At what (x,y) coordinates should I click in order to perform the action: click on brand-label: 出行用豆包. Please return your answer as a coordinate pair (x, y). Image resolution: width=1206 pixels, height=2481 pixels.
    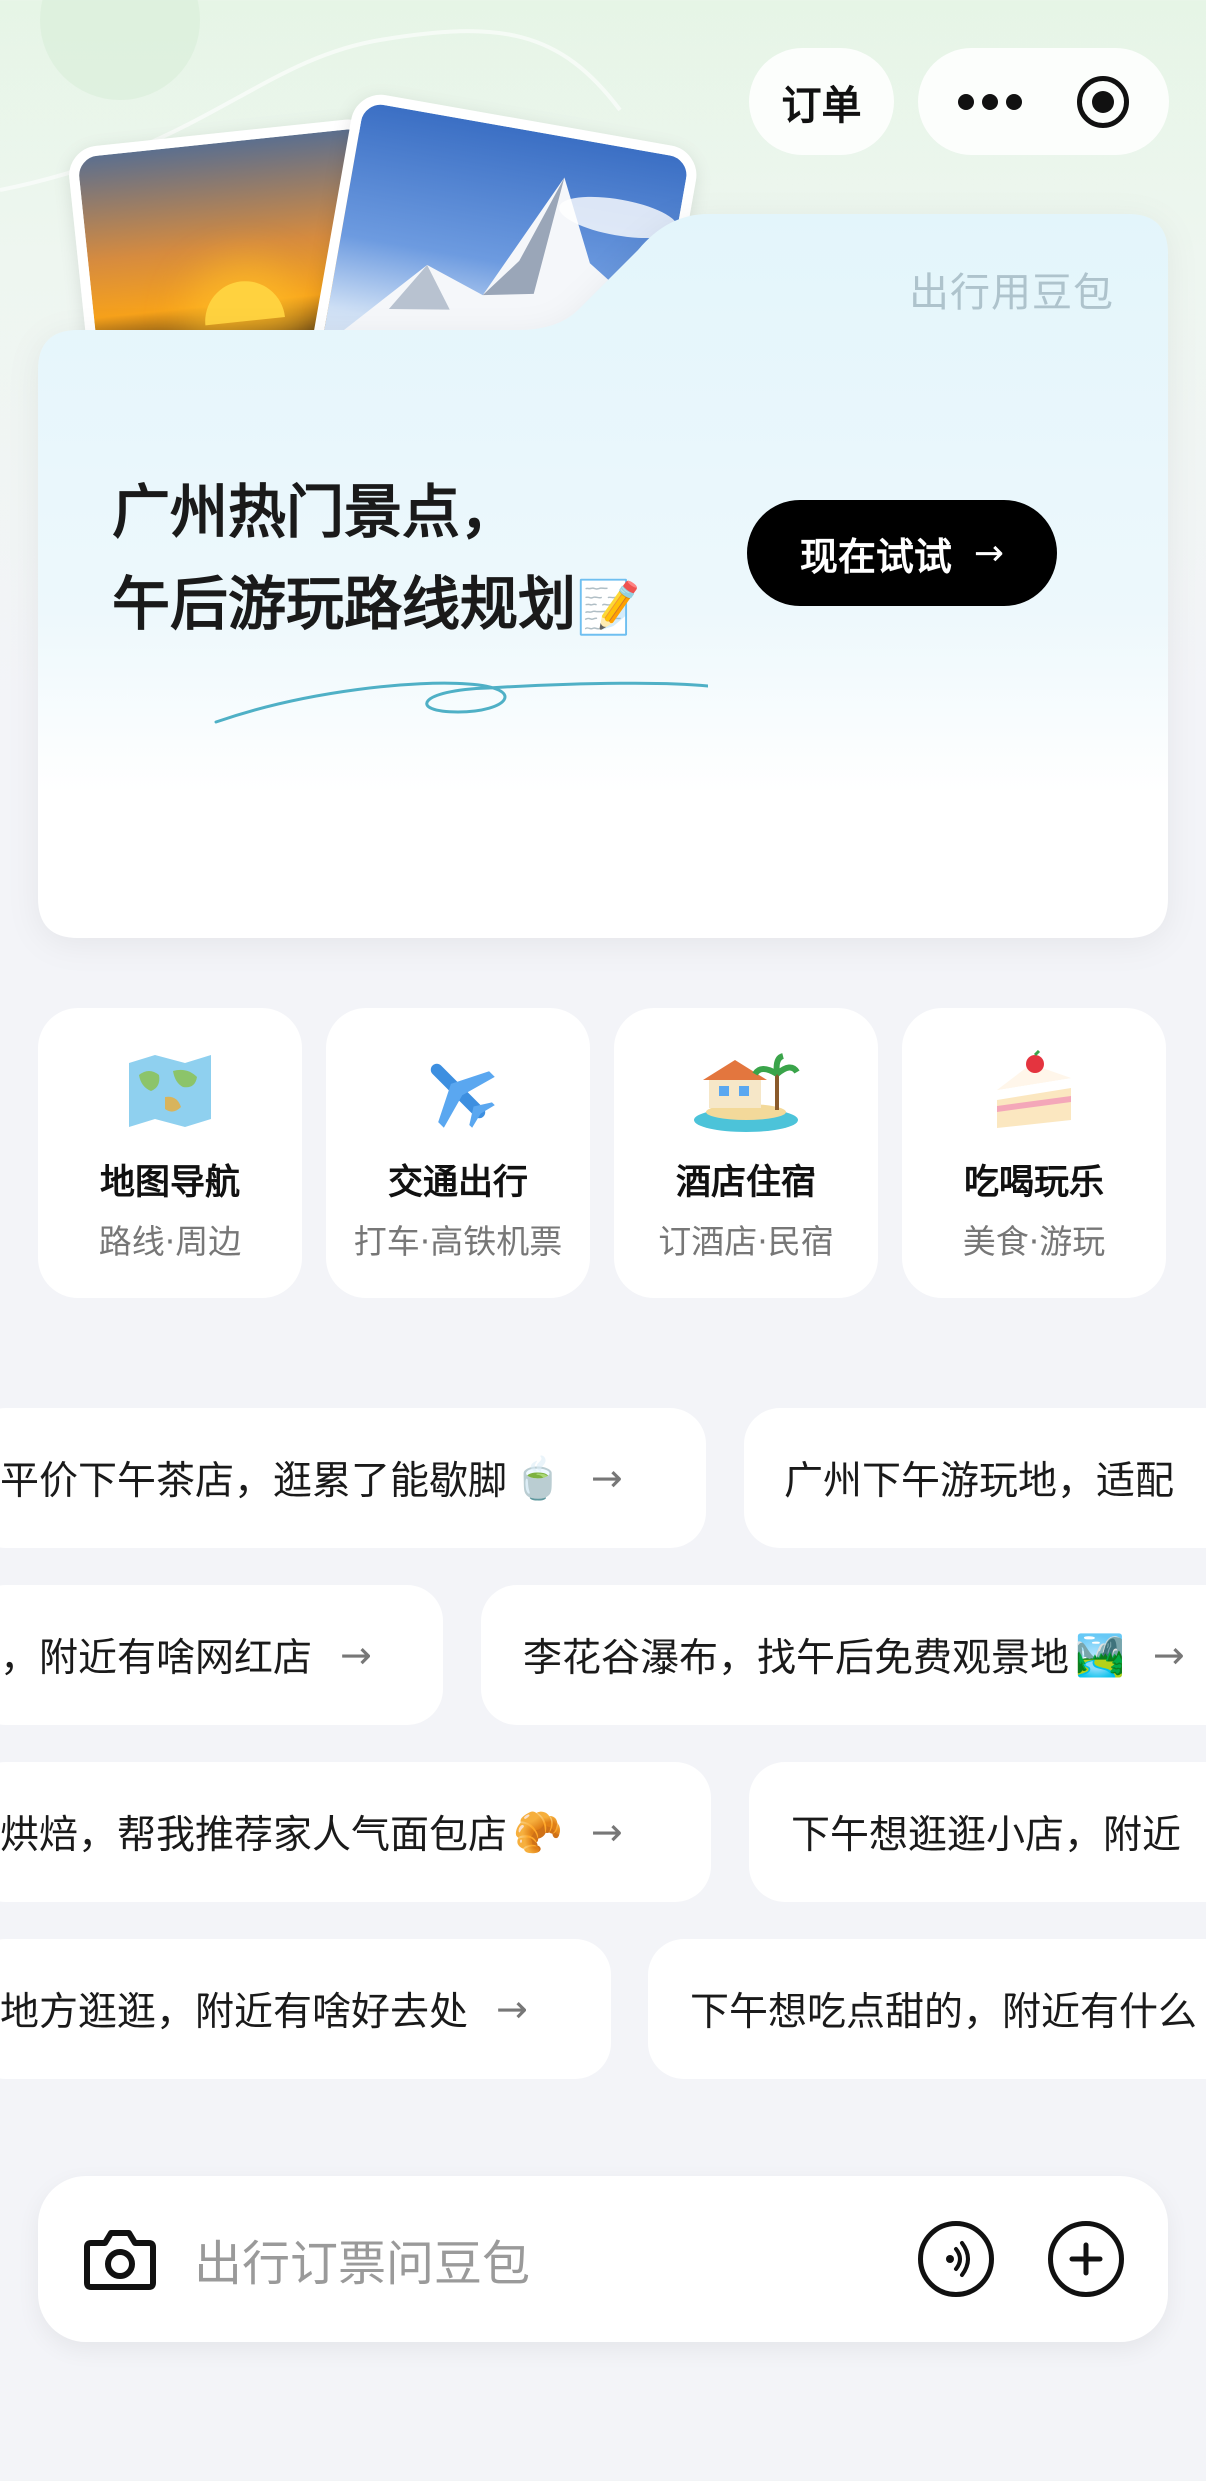
    Looking at the image, I should click on (1011, 293).